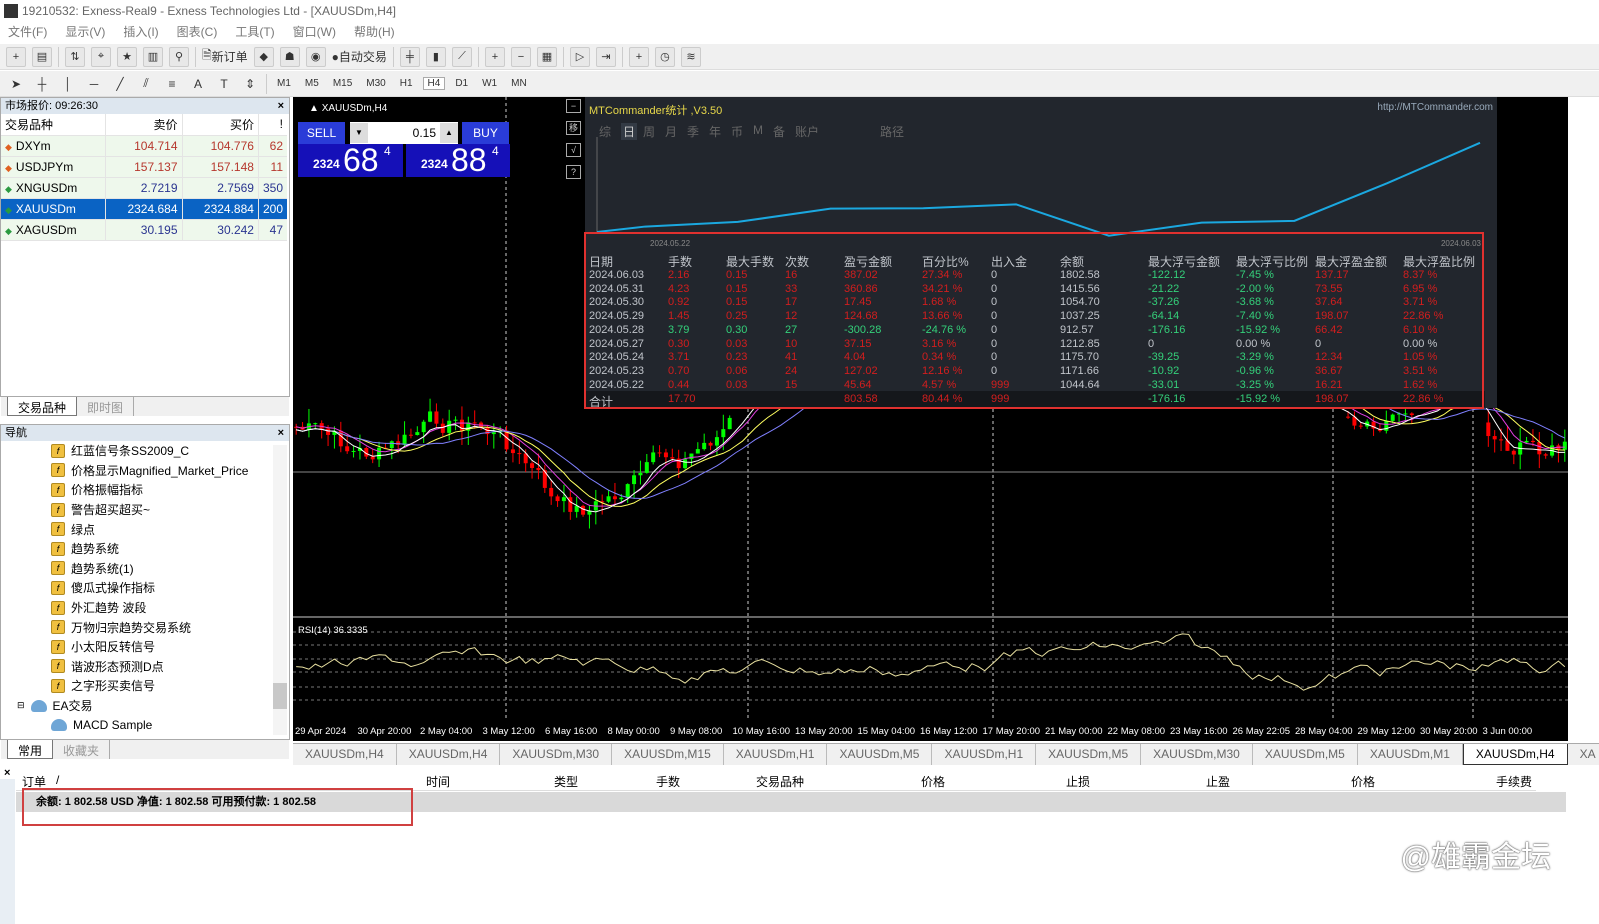 The height and width of the screenshot is (924, 1599). What do you see at coordinates (225, 57) in the screenshot?
I see `new-order-button: 🗎 新订单` at bounding box center [225, 57].